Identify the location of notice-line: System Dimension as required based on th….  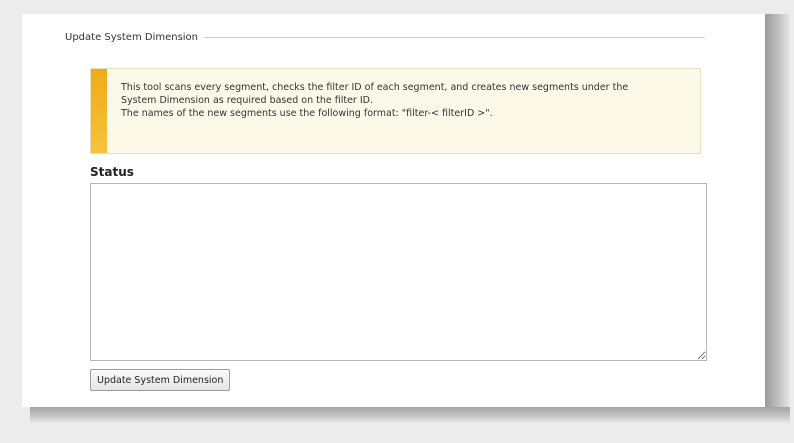
(247, 100).